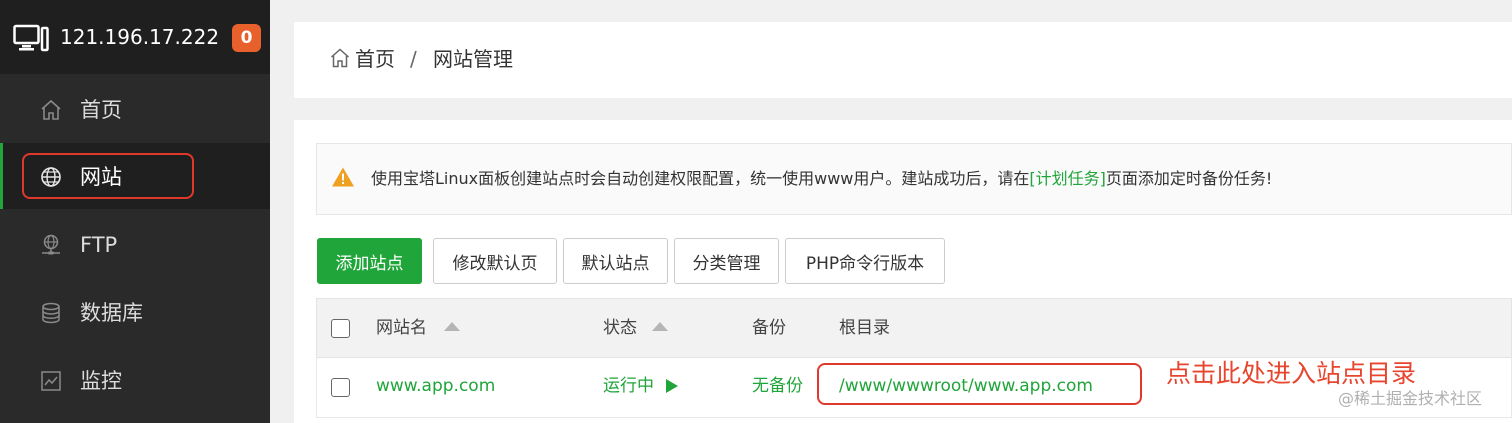  Describe the element at coordinates (140, 37) in the screenshot. I see `server-ip: 121.196.17.222` at that location.